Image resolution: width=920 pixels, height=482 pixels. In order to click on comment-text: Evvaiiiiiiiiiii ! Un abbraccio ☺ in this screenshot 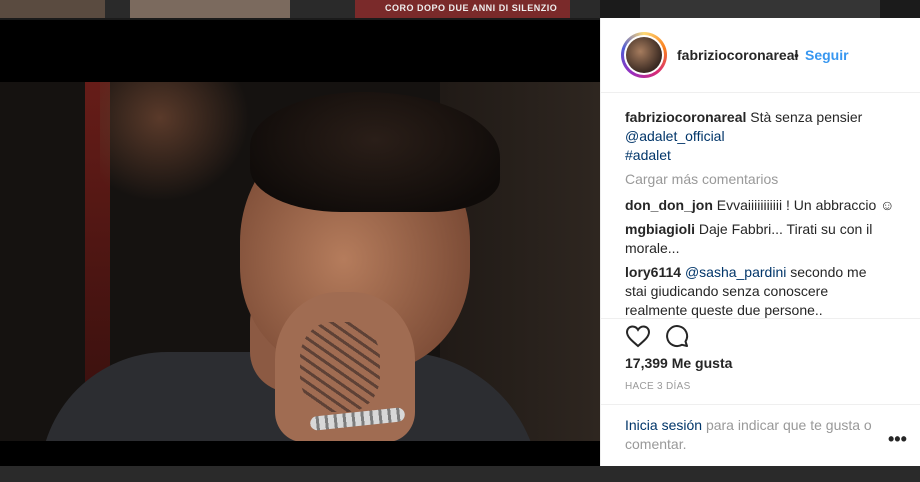, I will do `click(805, 205)`.